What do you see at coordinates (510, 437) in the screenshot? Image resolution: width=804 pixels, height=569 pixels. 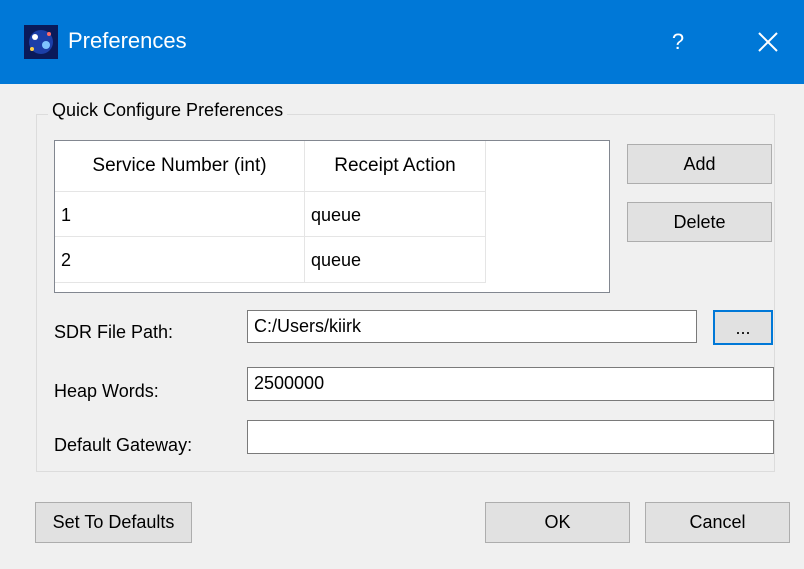 I see `default-gateway-input` at bounding box center [510, 437].